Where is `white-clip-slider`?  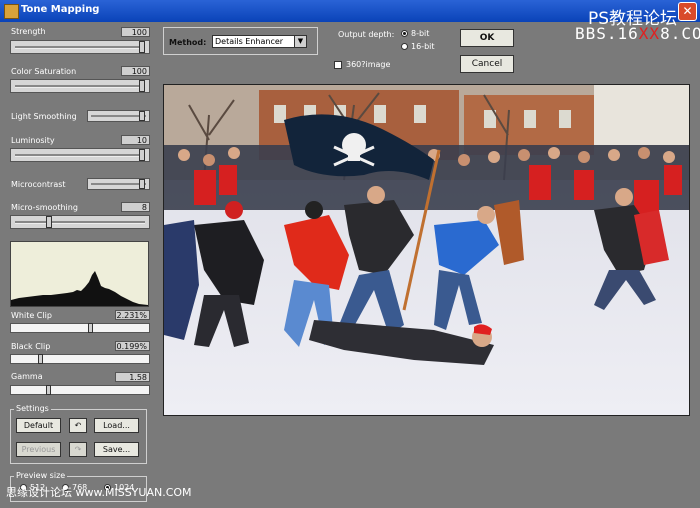 white-clip-slider is located at coordinates (80, 328).